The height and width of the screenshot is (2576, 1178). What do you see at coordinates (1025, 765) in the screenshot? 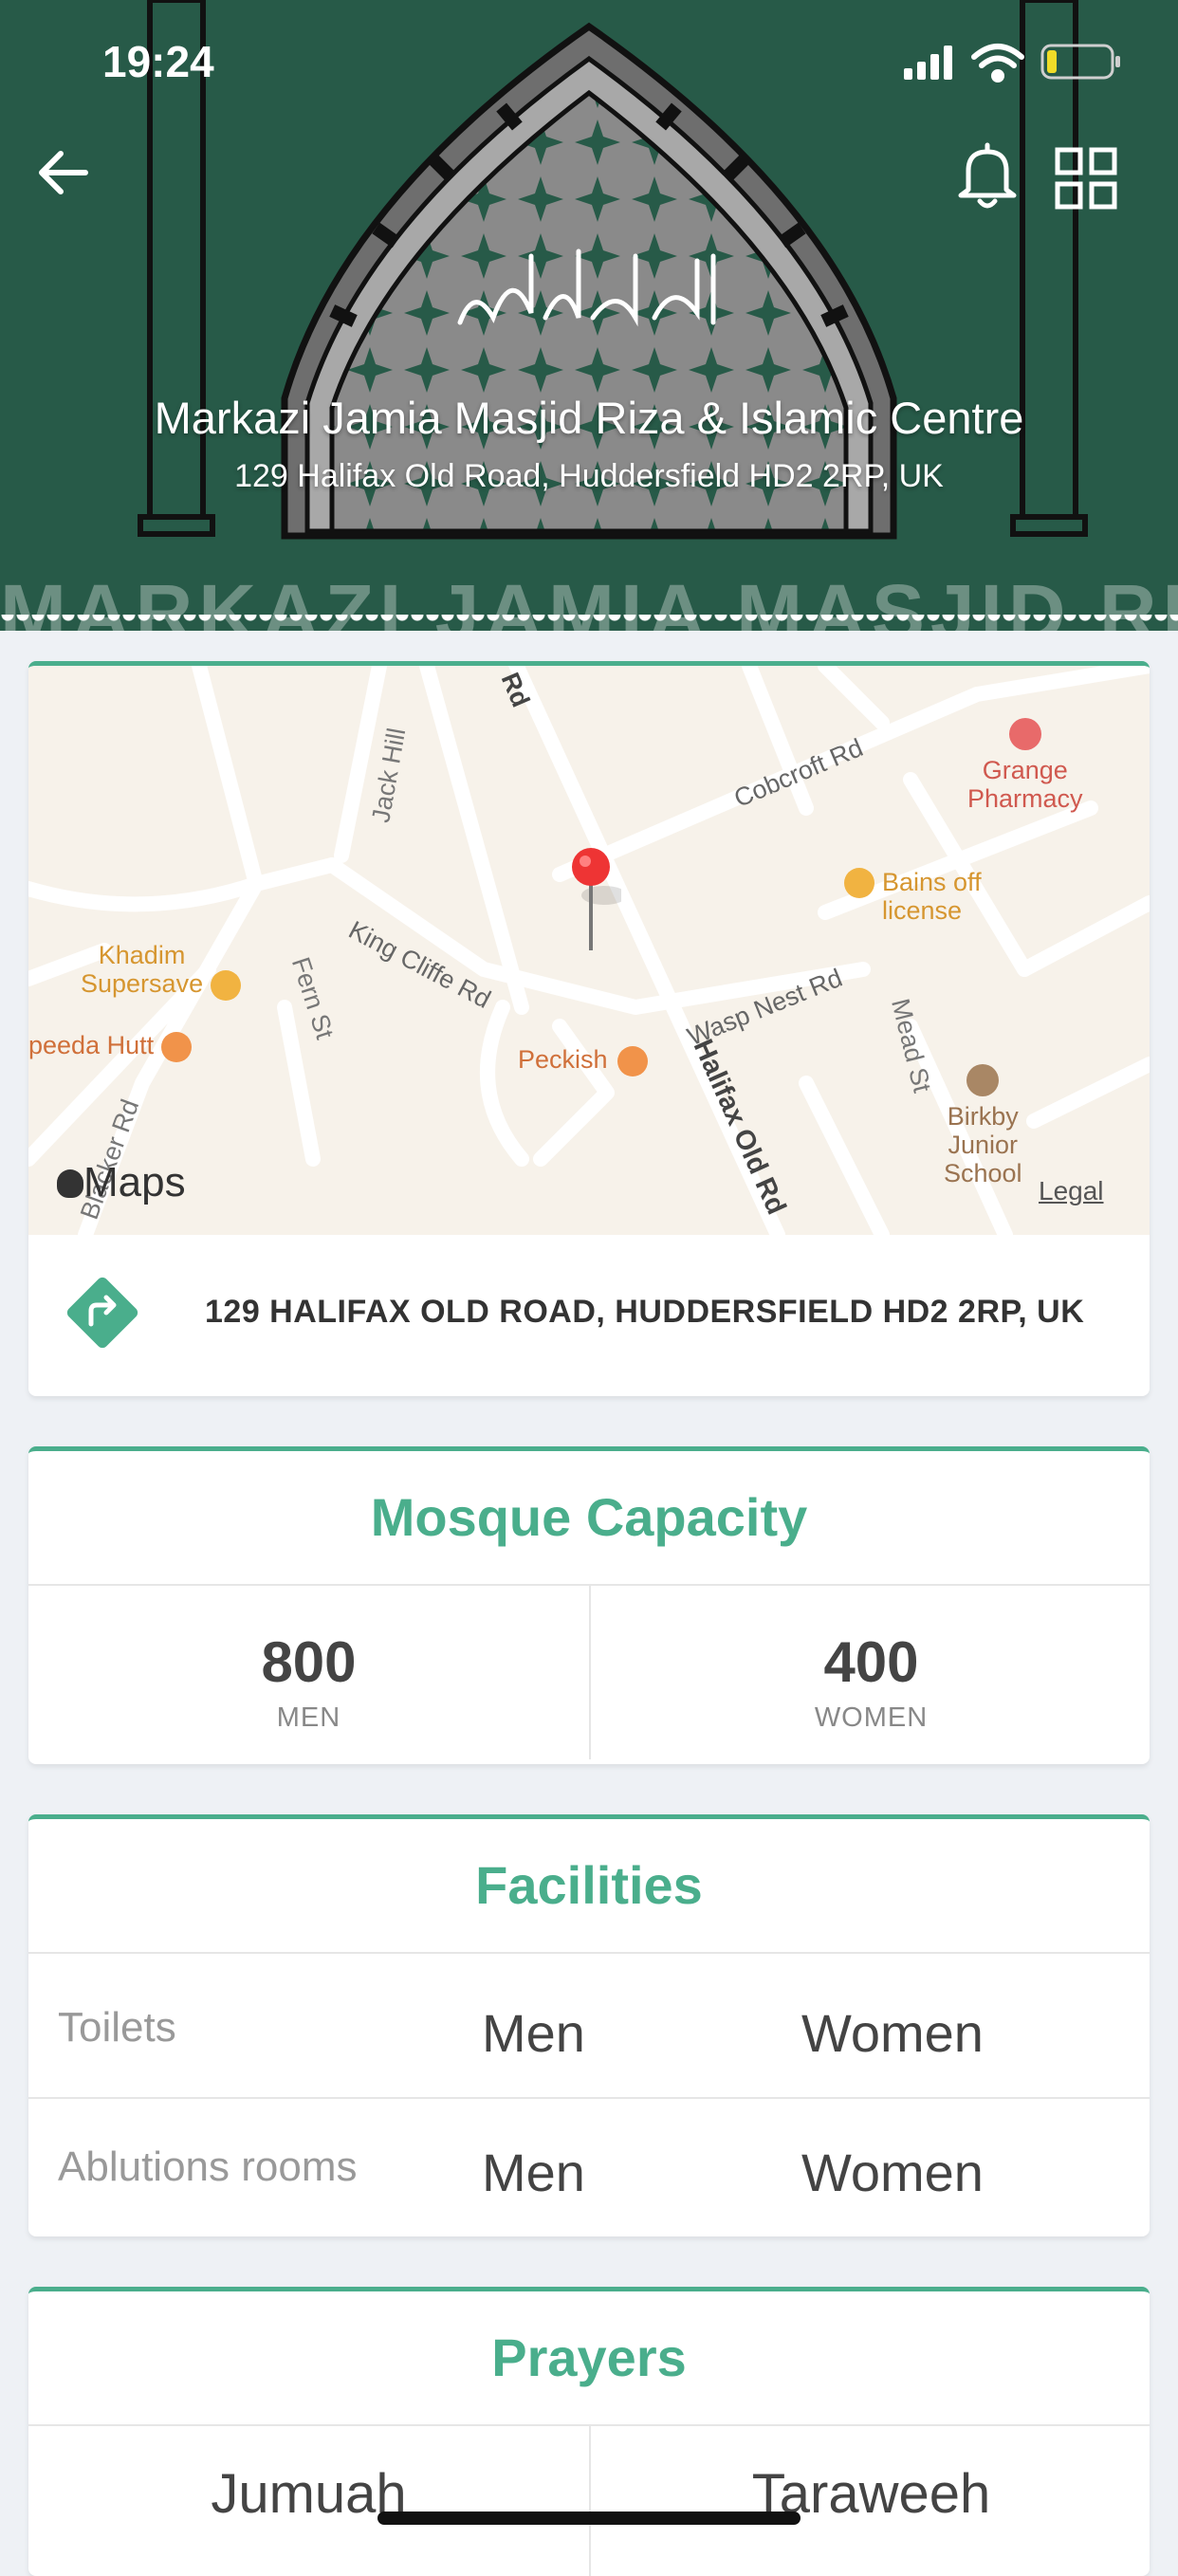
I see `map-label-grange-pharmacy: Grange Pharmacy` at bounding box center [1025, 765].